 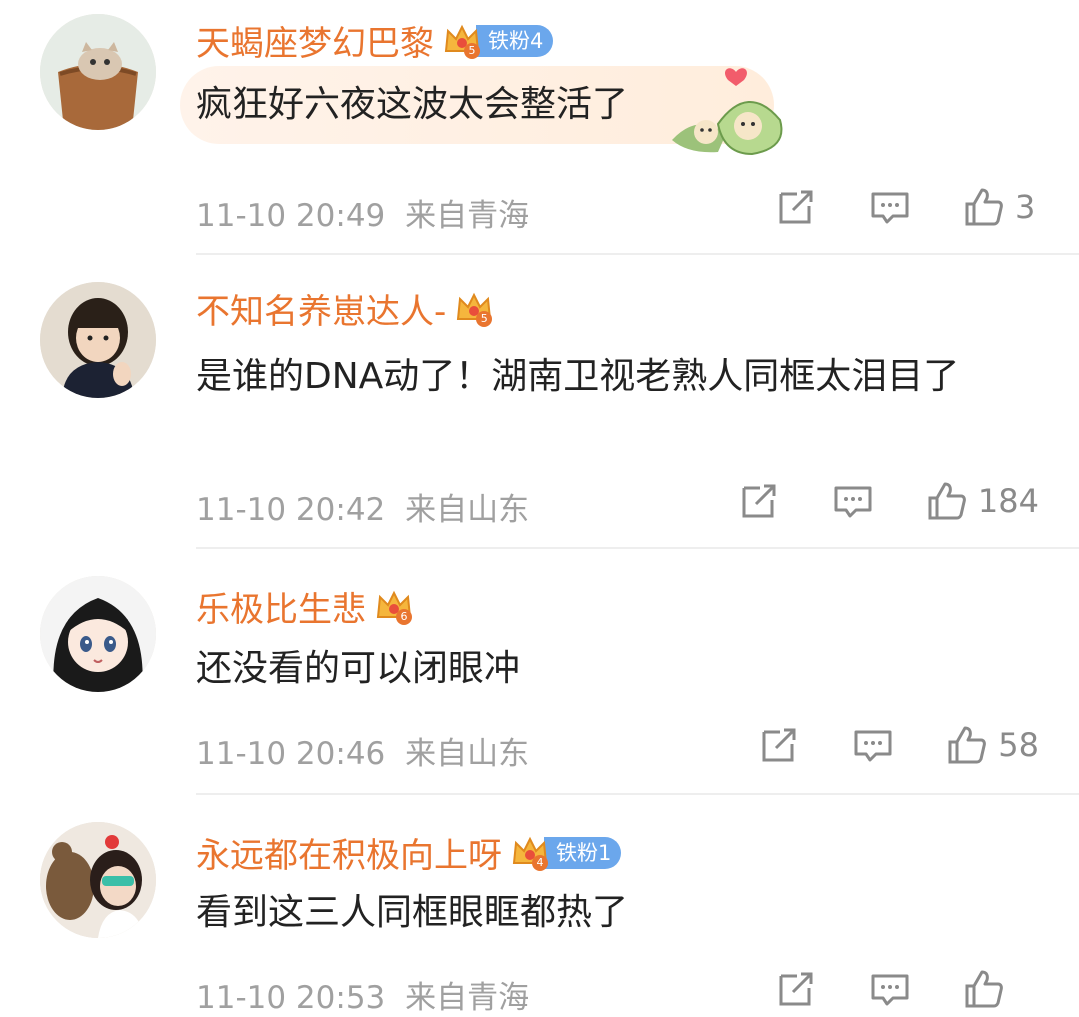 What do you see at coordinates (321, 308) in the screenshot?
I see `username: 不知名养崽达人-` at bounding box center [321, 308].